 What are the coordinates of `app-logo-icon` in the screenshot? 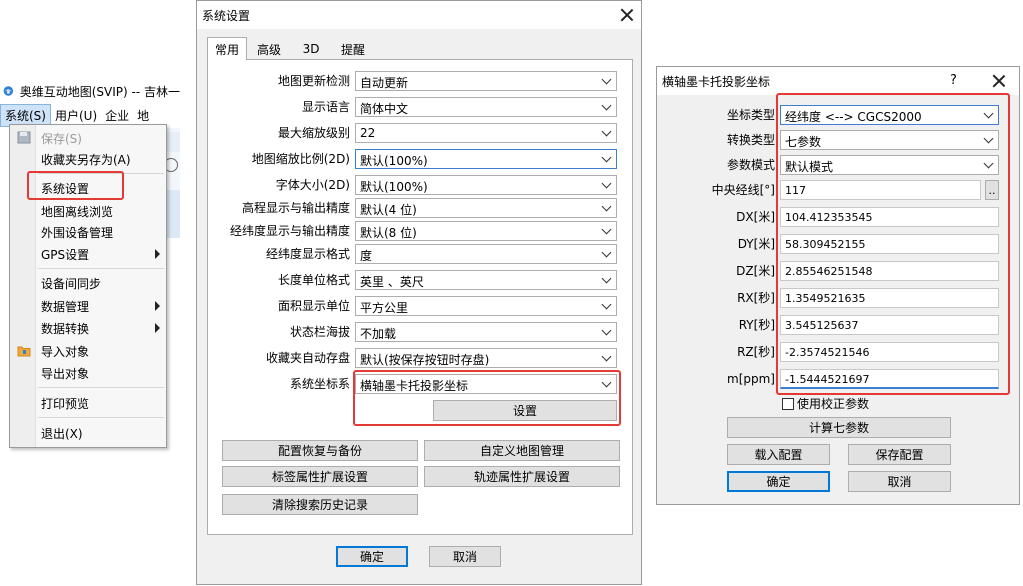 It's located at (8, 91).